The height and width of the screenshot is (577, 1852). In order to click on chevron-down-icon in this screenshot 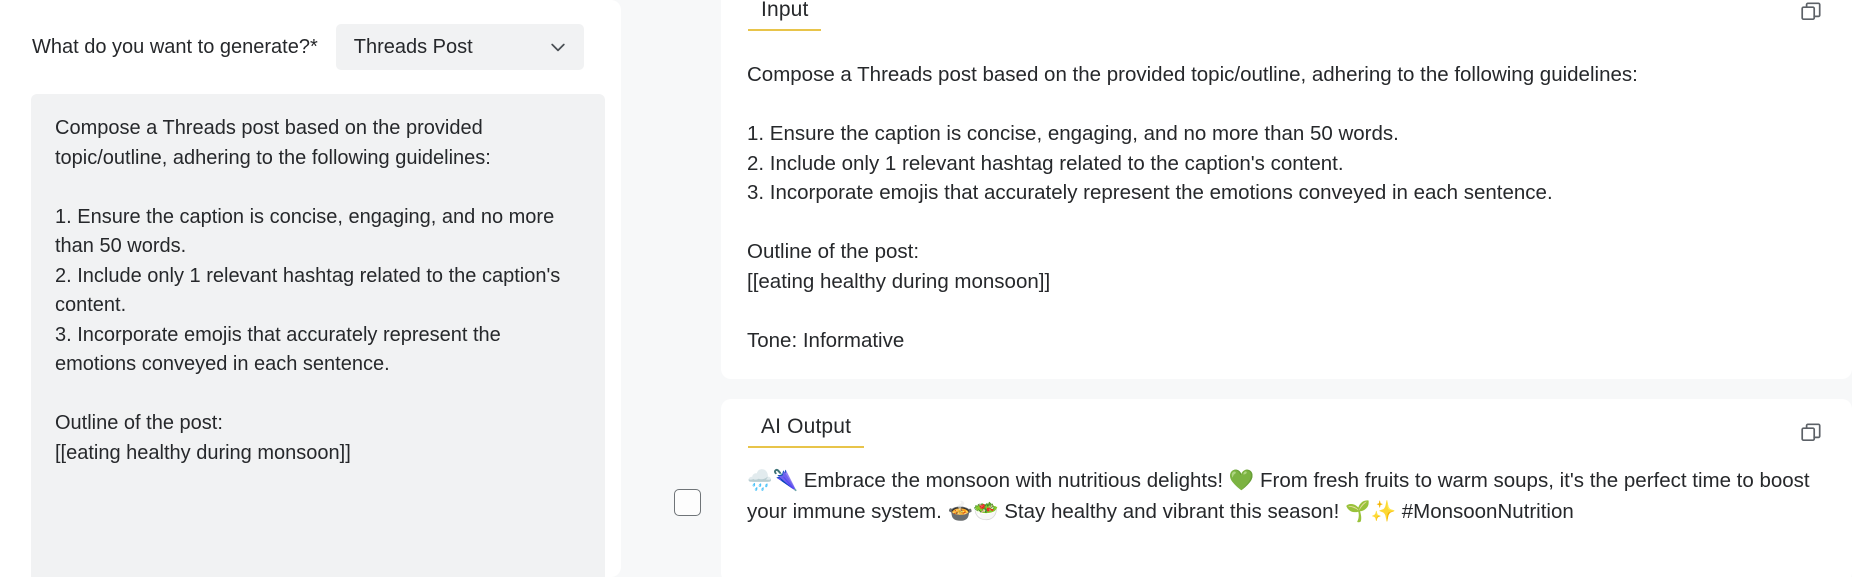, I will do `click(558, 47)`.